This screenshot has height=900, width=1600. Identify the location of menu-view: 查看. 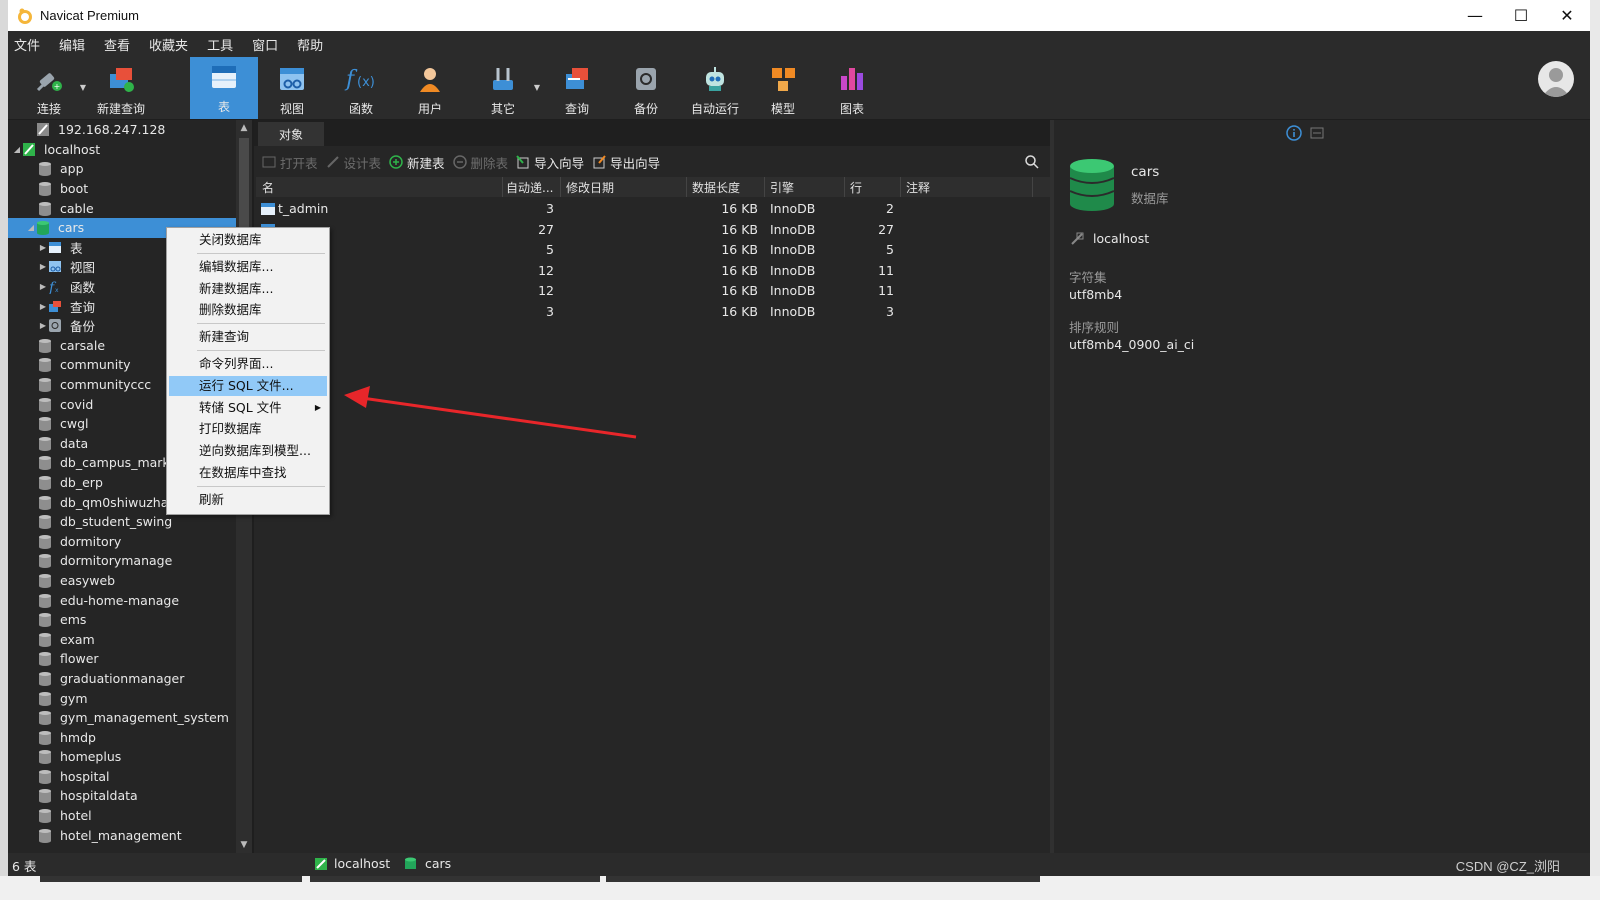
(120, 44).